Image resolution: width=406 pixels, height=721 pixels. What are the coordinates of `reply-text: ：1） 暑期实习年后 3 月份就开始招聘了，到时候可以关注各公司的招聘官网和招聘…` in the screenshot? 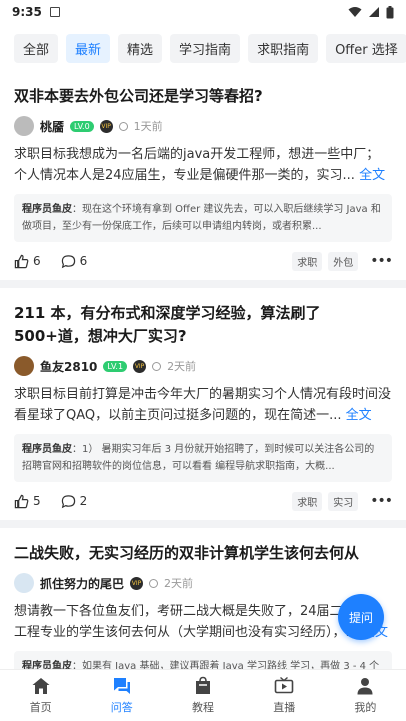 It's located at (198, 458).